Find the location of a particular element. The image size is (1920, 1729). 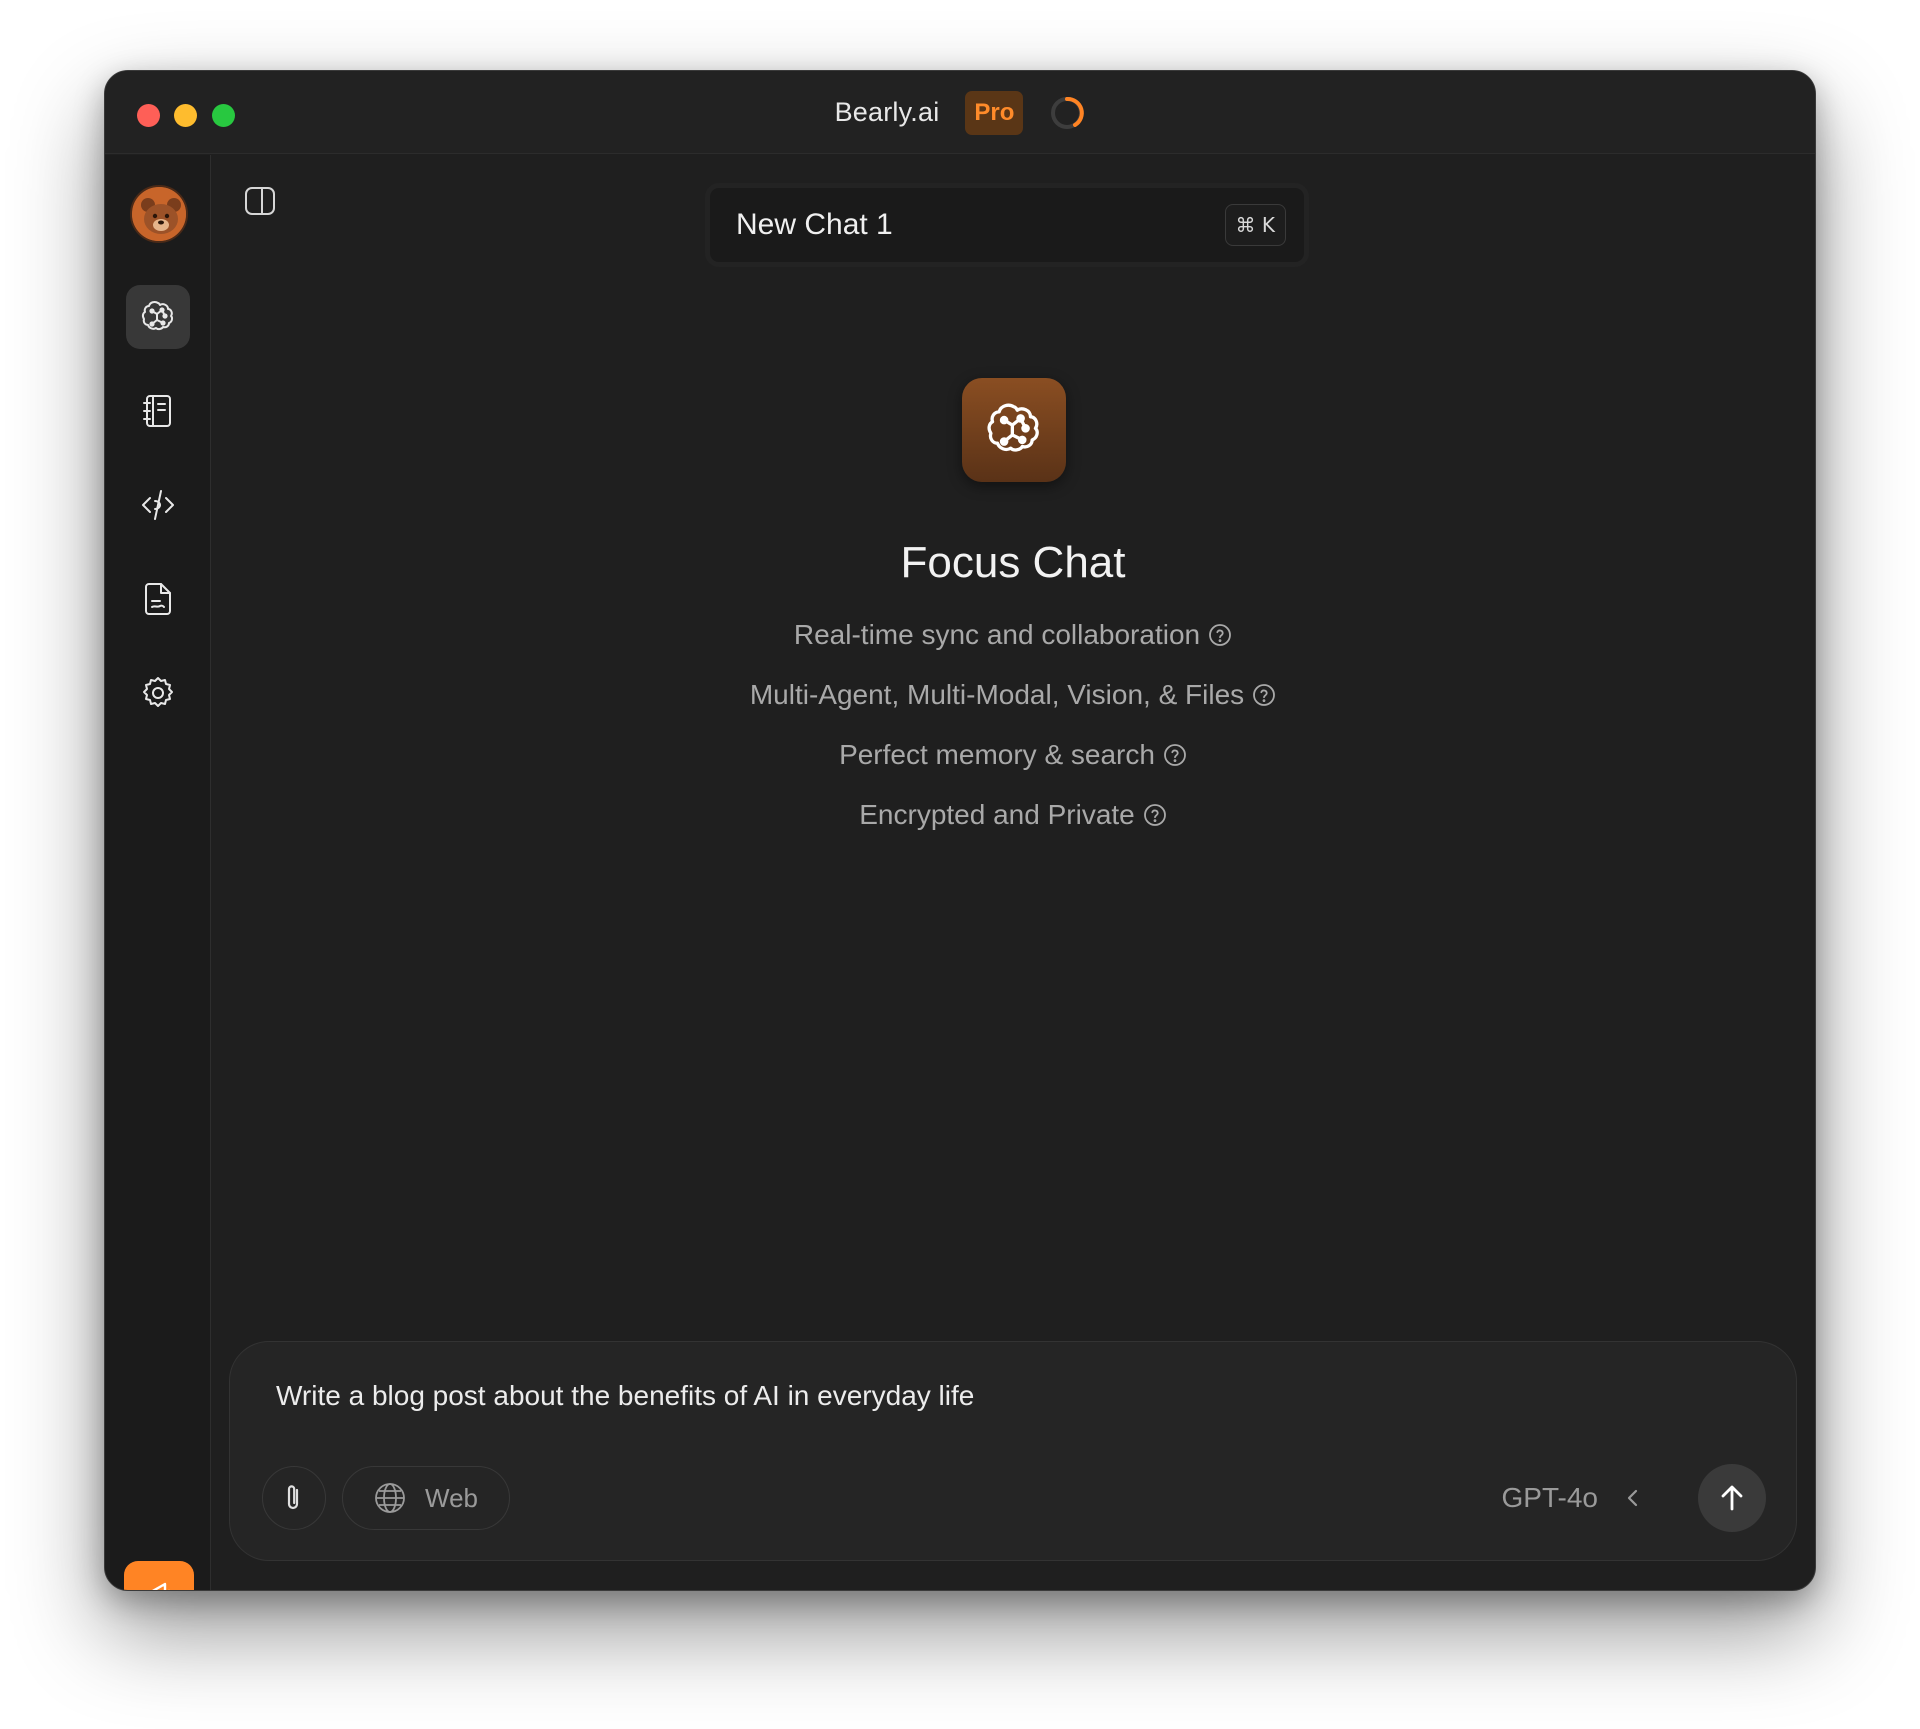

app-title: Bearly.ai is located at coordinates (887, 112).